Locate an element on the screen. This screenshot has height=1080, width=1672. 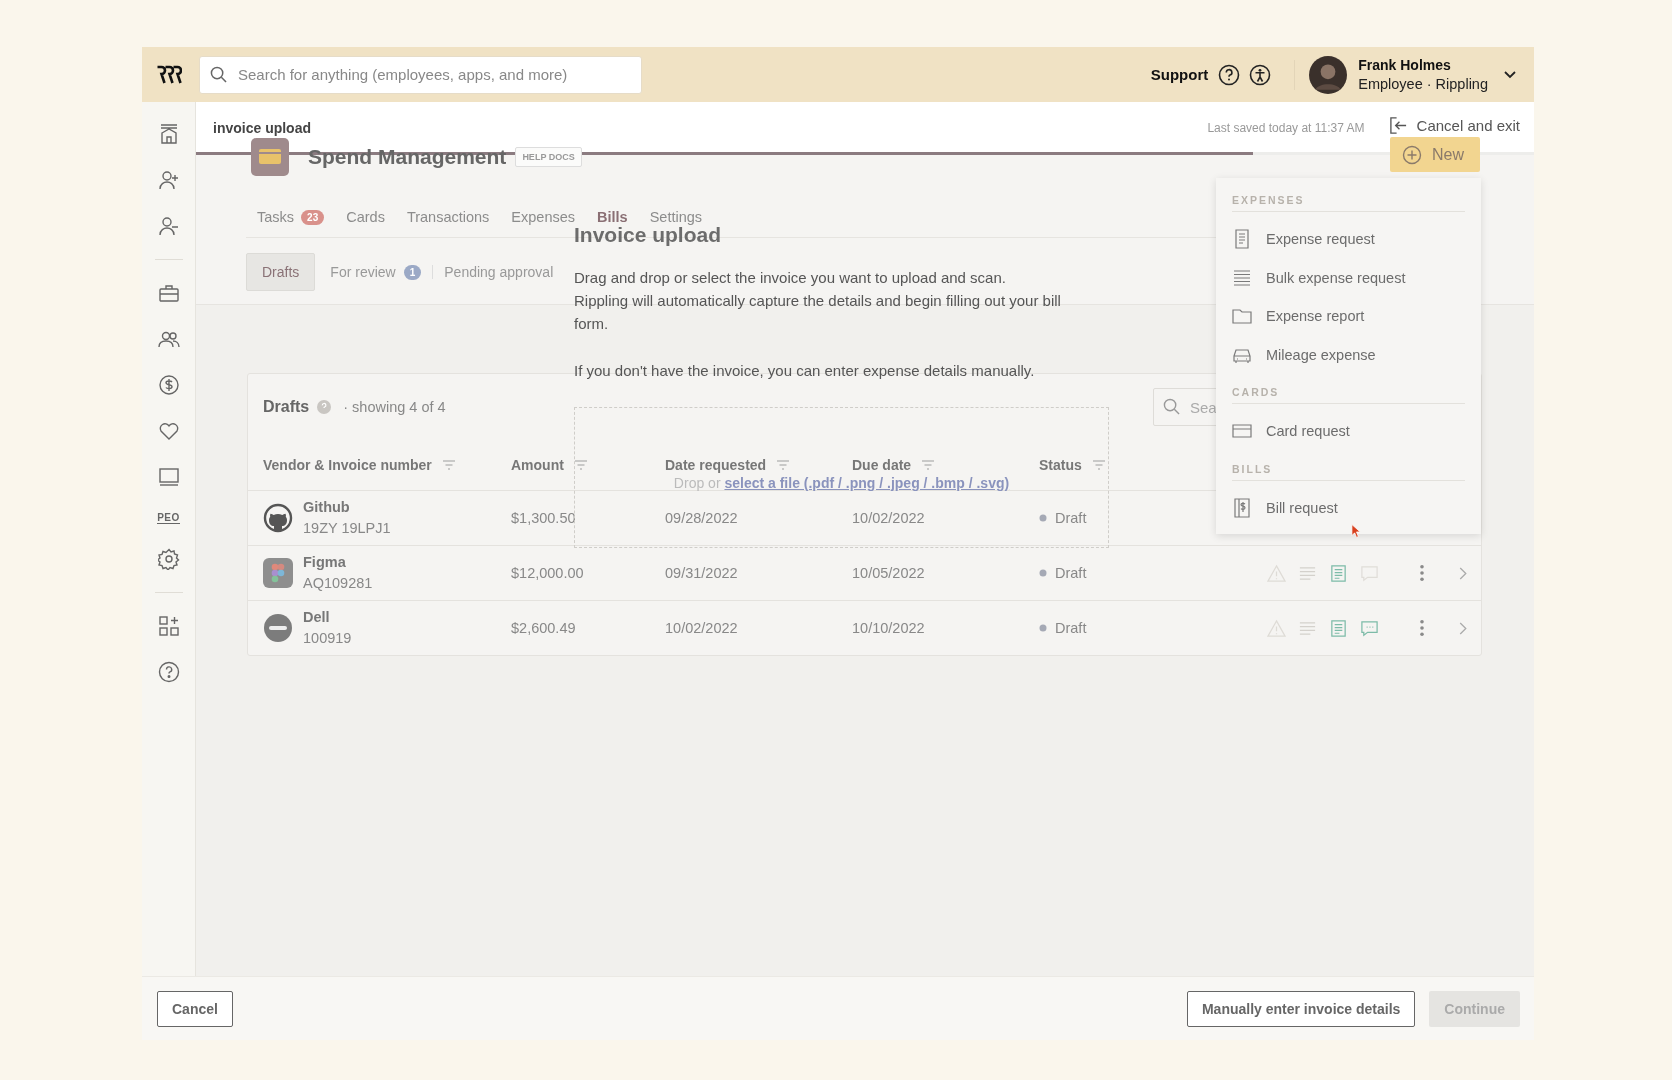
filter-tab: Pending approval is located at coordinates (499, 272).